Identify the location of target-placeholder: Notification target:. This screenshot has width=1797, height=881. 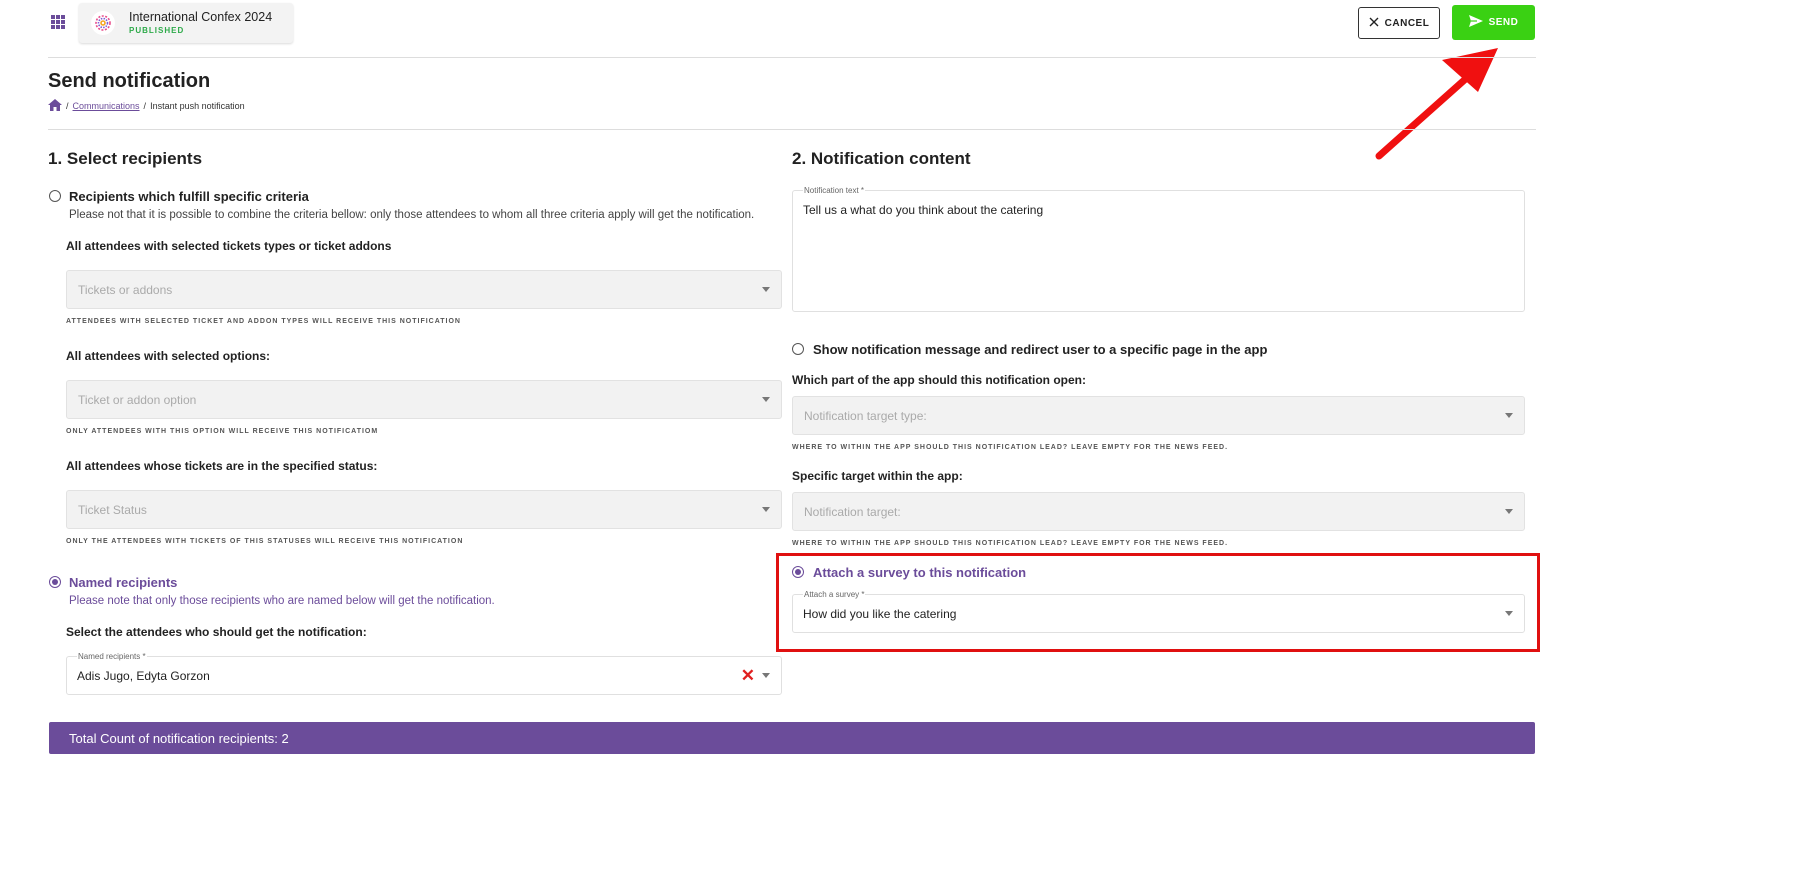
(852, 512).